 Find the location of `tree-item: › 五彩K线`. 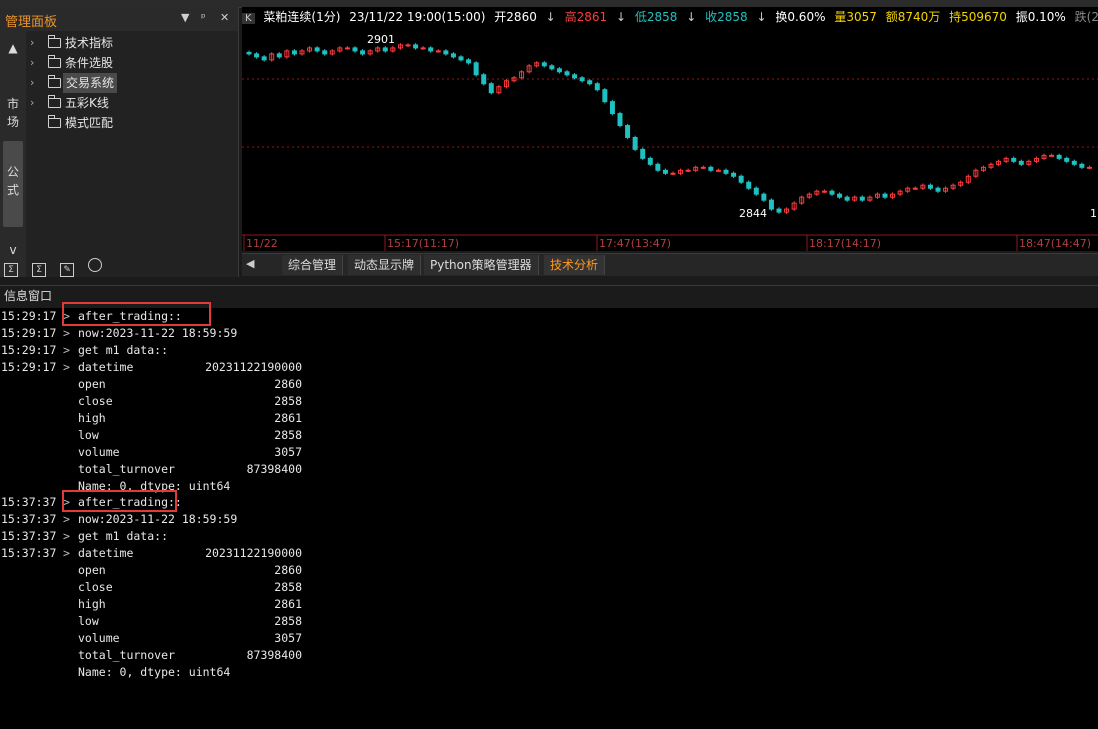

tree-item: › 五彩K线 is located at coordinates (132, 103).